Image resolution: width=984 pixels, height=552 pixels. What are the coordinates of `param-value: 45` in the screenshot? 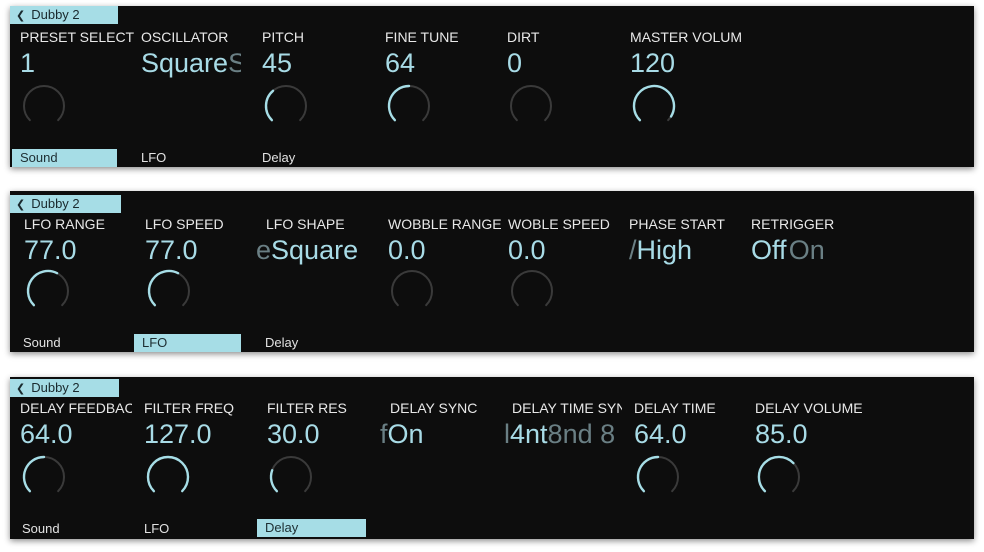 It's located at (277, 63).